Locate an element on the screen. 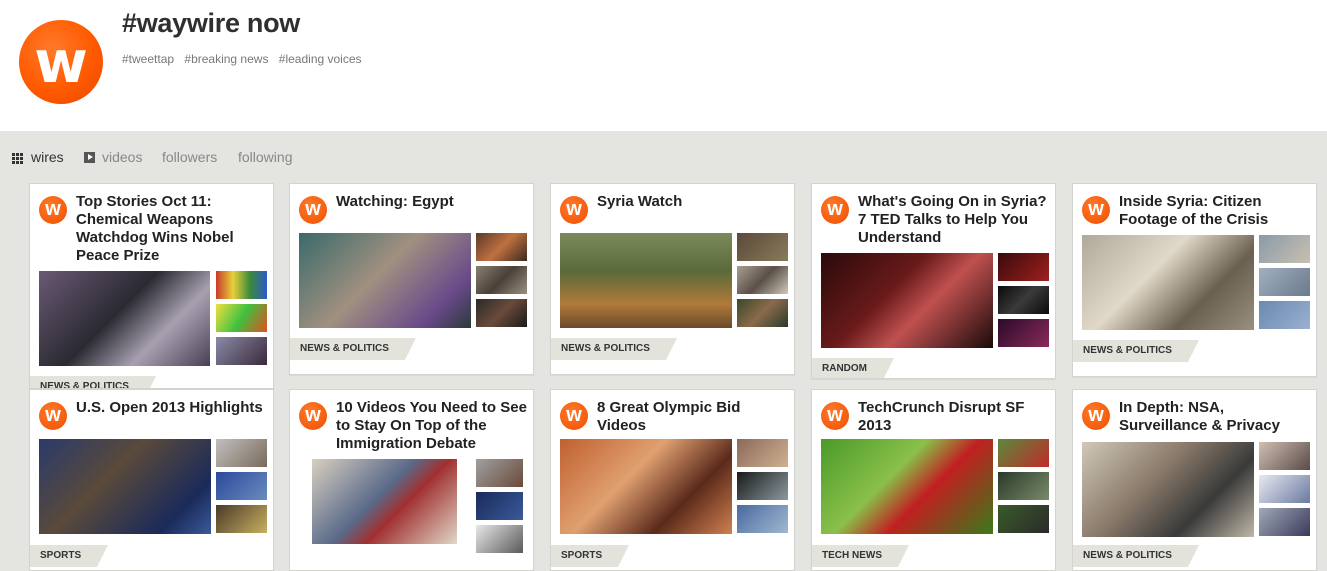  category-badge: RANDOM is located at coordinates (853, 368).